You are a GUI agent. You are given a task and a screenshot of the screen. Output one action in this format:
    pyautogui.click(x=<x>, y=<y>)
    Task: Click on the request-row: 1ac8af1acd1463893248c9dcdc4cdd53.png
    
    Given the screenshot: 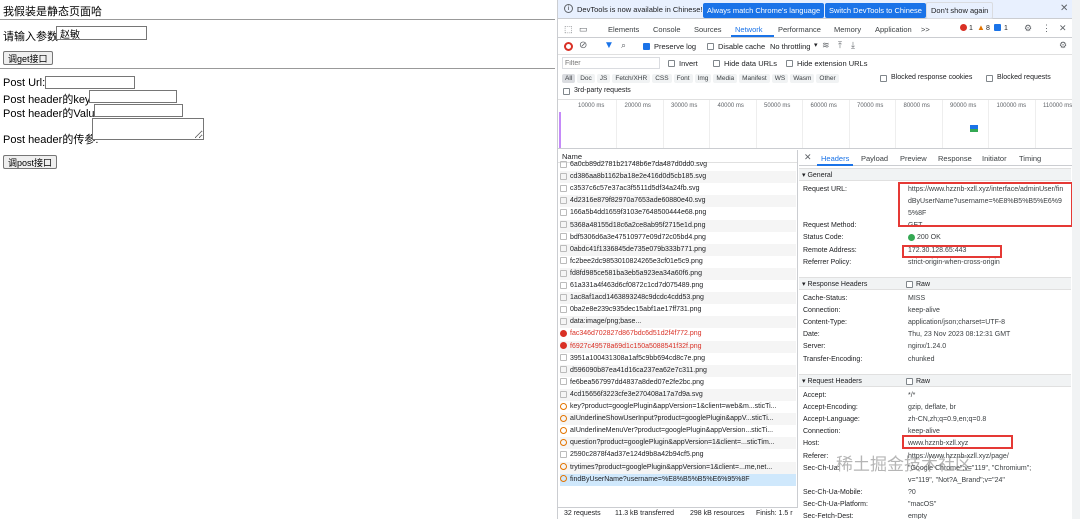 What is the action you would take?
    pyautogui.click(x=678, y=298)
    